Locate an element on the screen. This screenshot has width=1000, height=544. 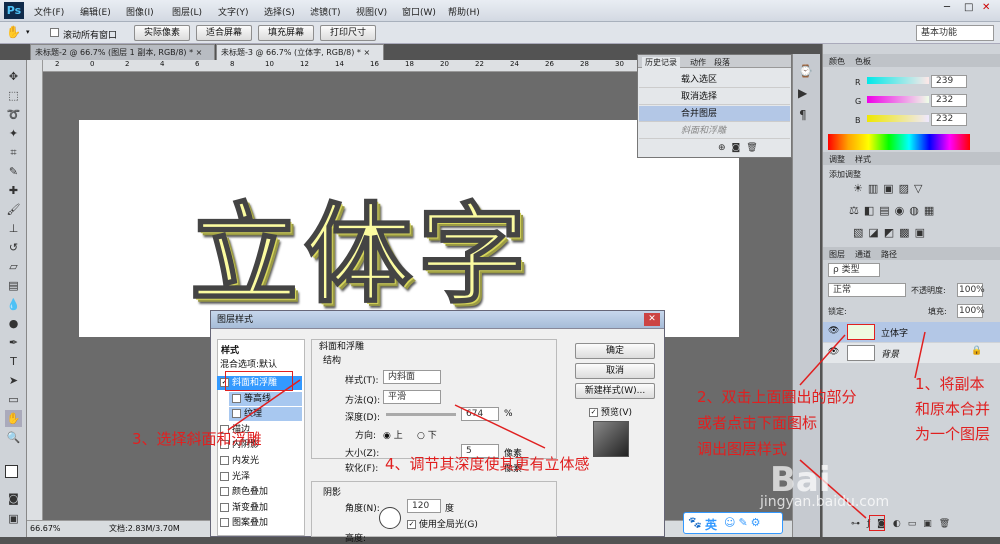
ime-lang: 英 is located at coordinates (711, 524).